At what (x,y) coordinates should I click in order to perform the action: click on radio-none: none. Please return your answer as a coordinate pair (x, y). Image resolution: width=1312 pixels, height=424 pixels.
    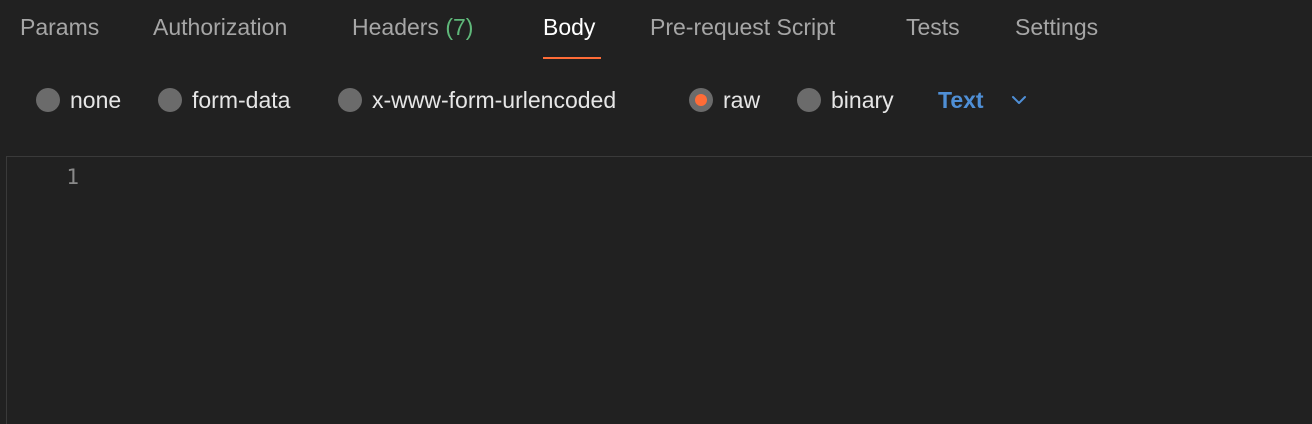
    Looking at the image, I should click on (78, 100).